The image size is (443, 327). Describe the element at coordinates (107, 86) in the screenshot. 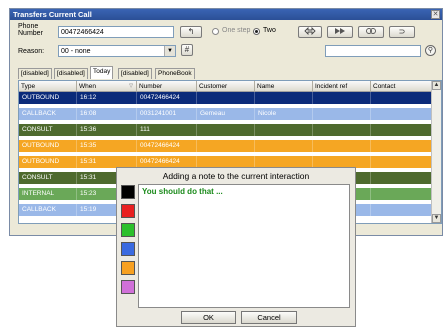

I see `column-header-when: When ▽` at that location.